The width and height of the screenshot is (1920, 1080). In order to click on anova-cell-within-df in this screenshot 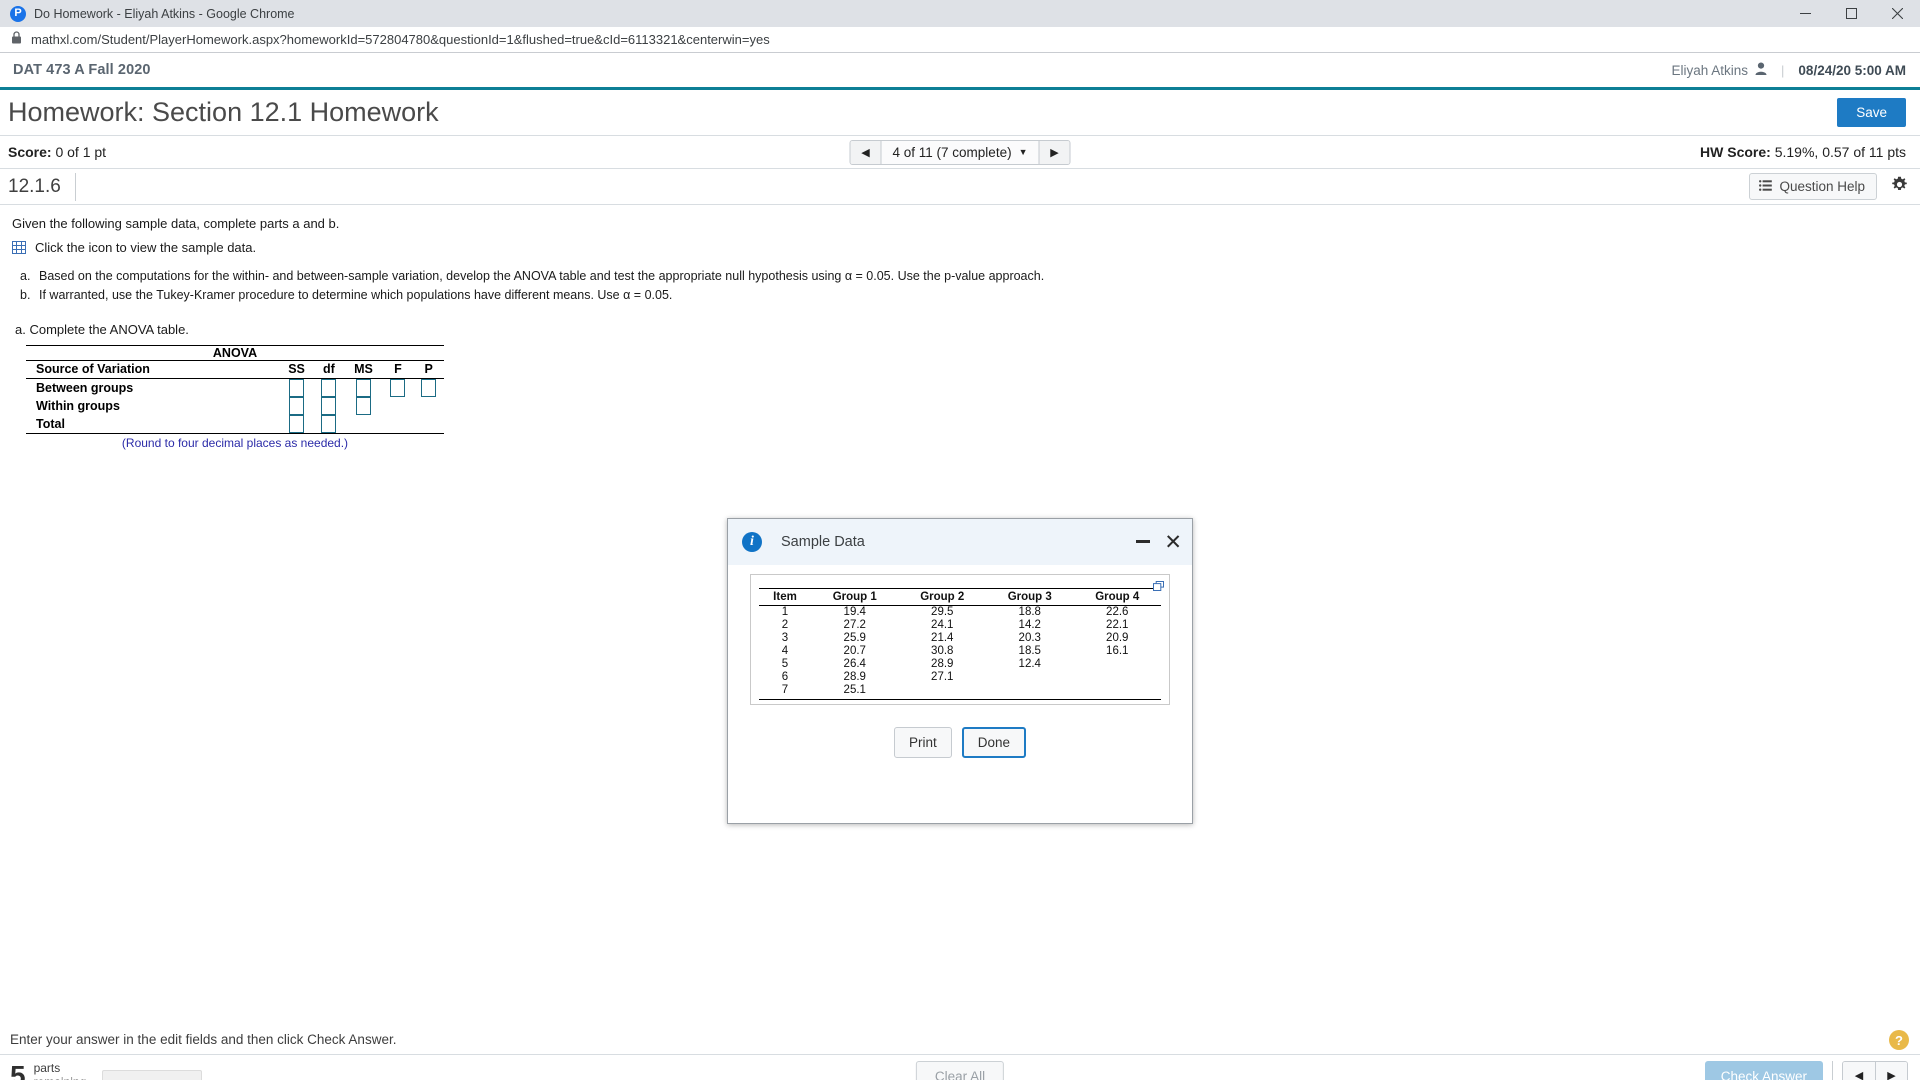, I will do `click(329, 405)`.